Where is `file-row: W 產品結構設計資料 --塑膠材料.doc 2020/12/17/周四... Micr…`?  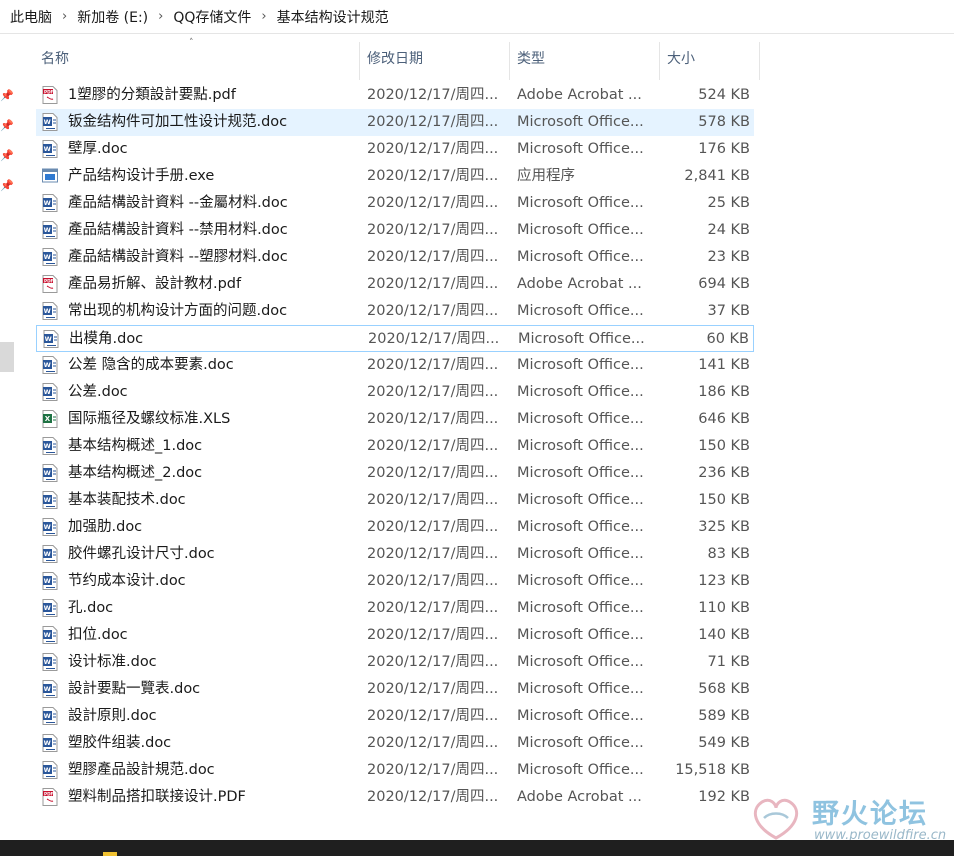 file-row: W 產品結構設計資料 --塑膠材料.doc 2020/12/17/周四... Micr… is located at coordinates (395, 257).